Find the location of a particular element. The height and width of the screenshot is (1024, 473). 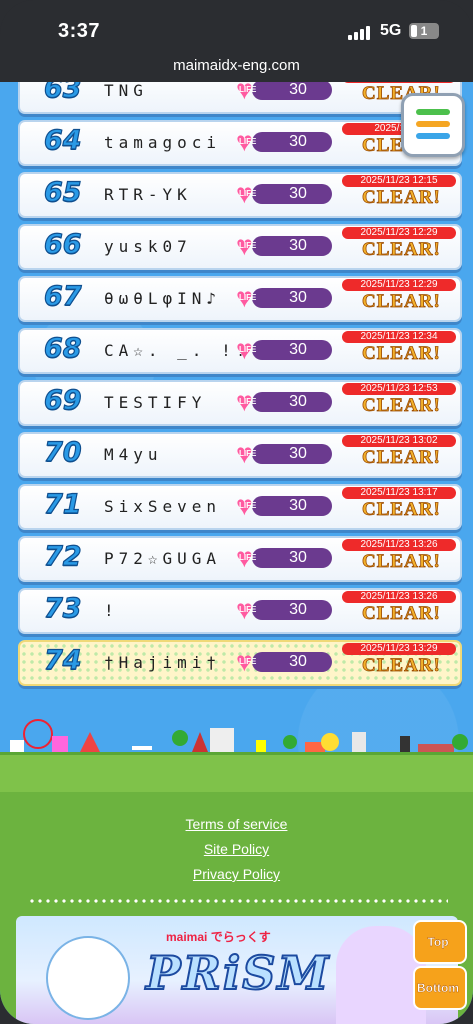

rank-number: 63 is located at coordinates (62, 93).